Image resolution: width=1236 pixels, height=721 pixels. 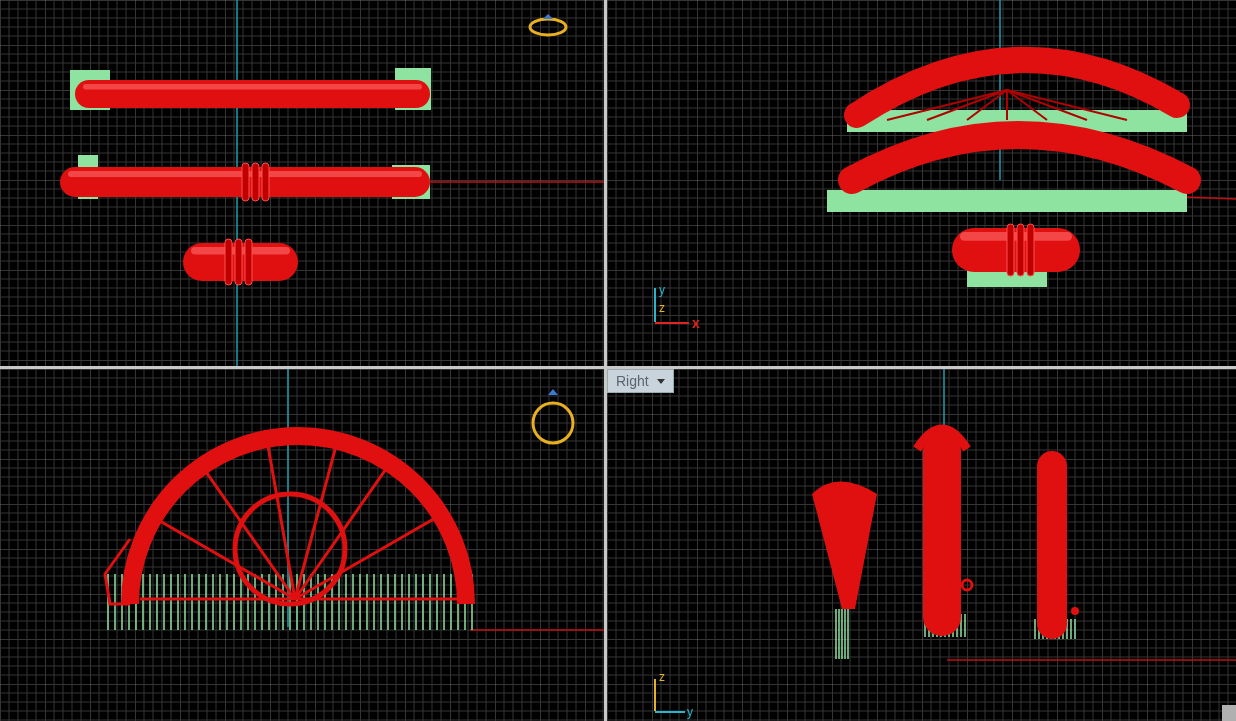 What do you see at coordinates (640, 381) in the screenshot?
I see `view-dropdown: Right` at bounding box center [640, 381].